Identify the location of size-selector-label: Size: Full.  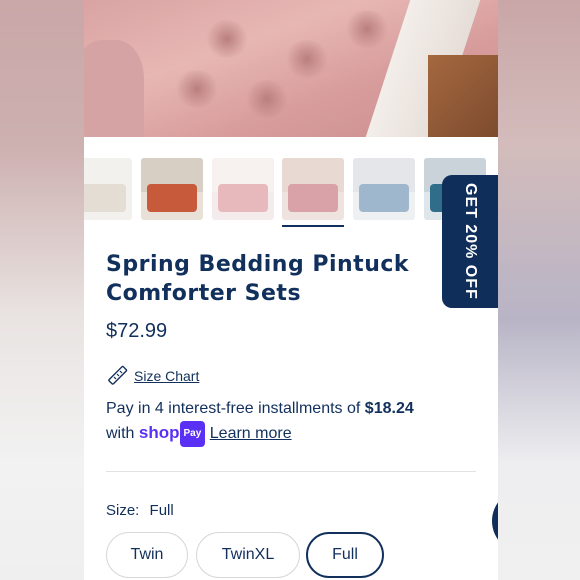
(140, 510).